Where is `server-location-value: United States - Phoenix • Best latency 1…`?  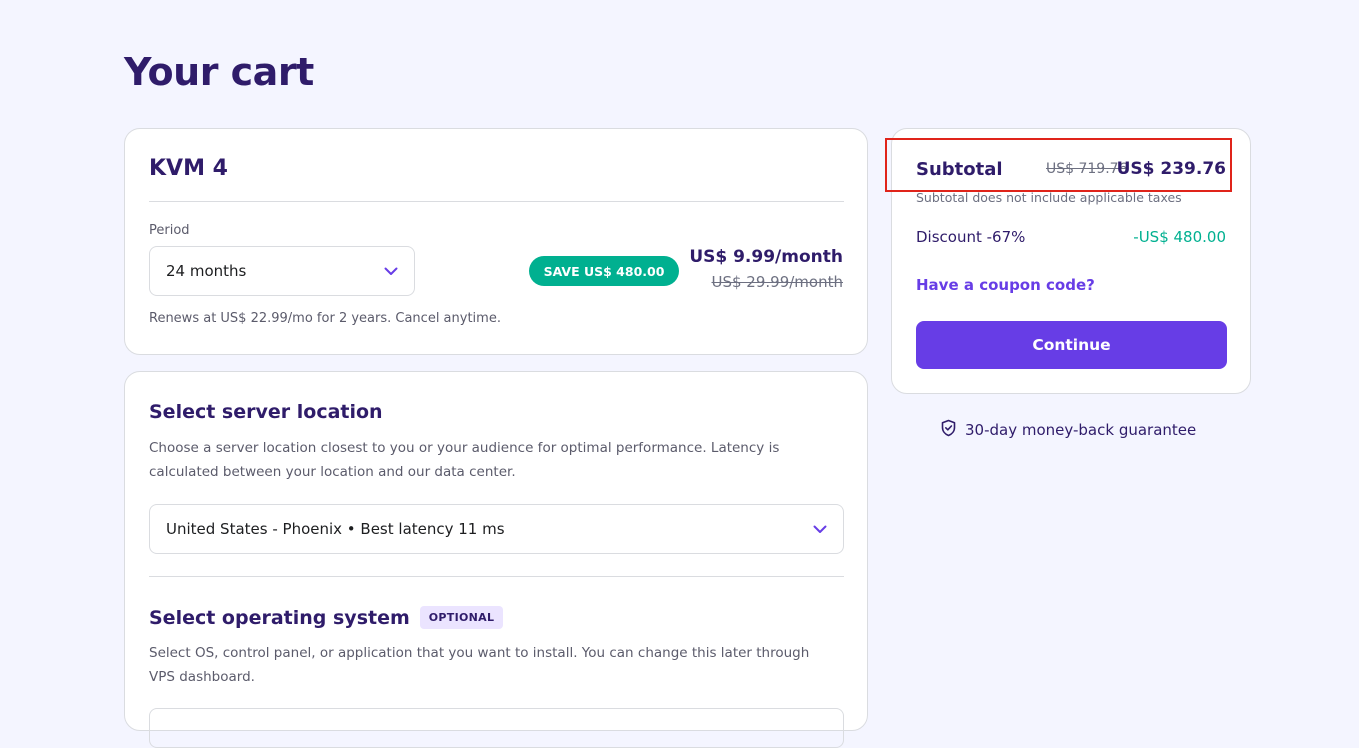
server-location-value: United States - Phoenix • Best latency 1… is located at coordinates (335, 529).